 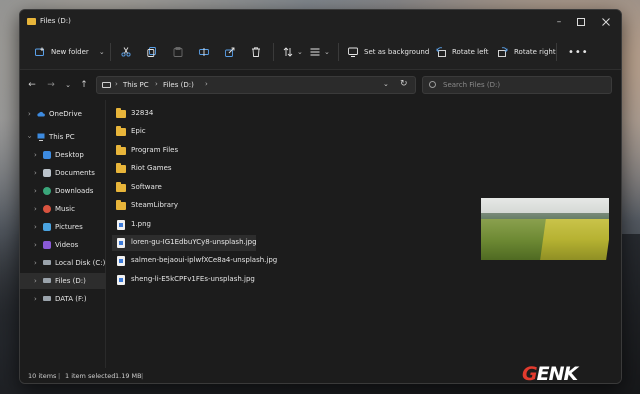 I want to click on sidebar-item-local-disk-c: › Local Disk (C:), so click(x=63, y=263).